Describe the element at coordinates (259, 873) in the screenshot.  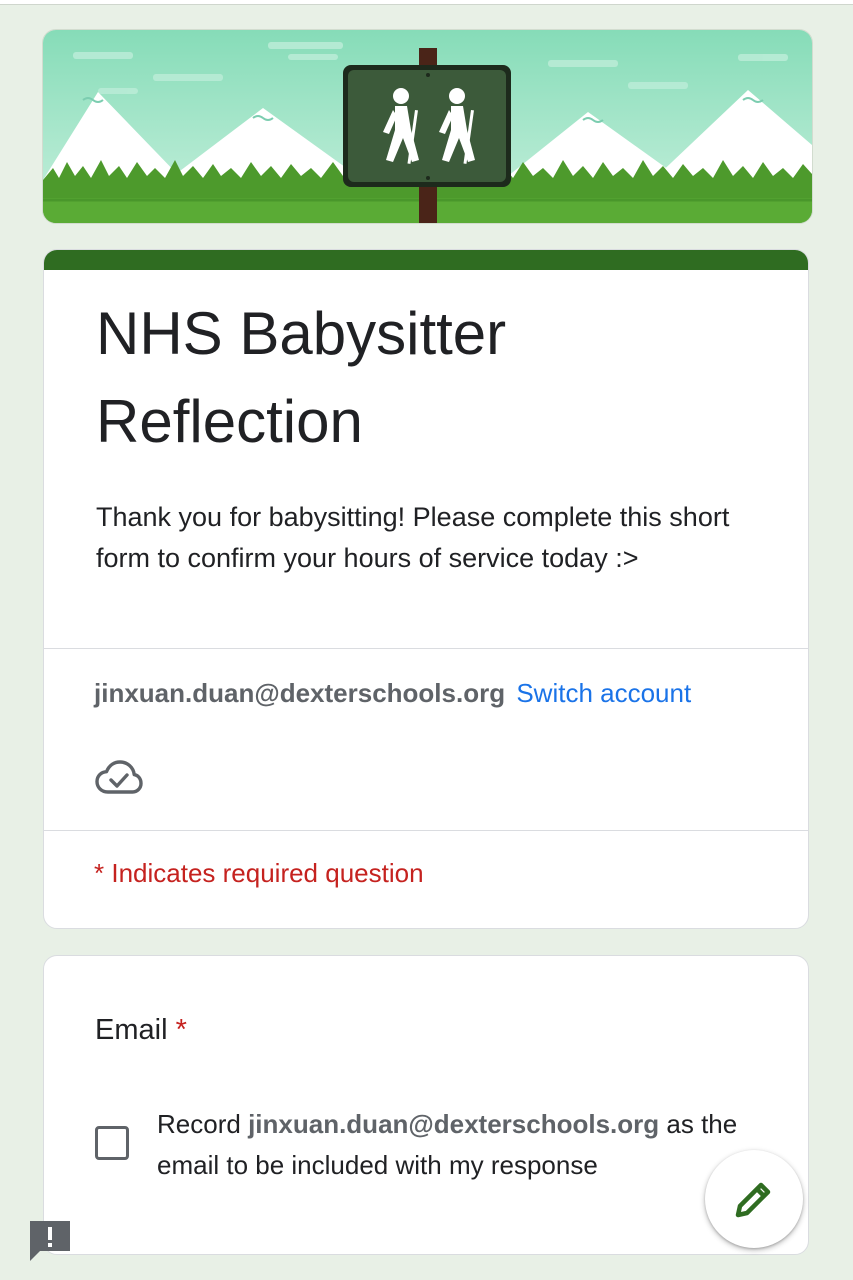
I see `required-note: * Indicates required question` at that location.